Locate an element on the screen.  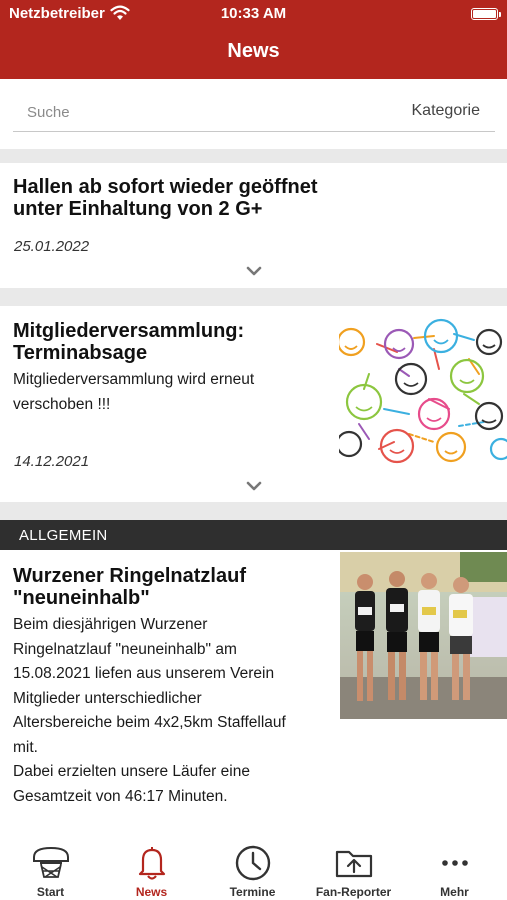
tab-termine: Termine is located at coordinates (252, 867).